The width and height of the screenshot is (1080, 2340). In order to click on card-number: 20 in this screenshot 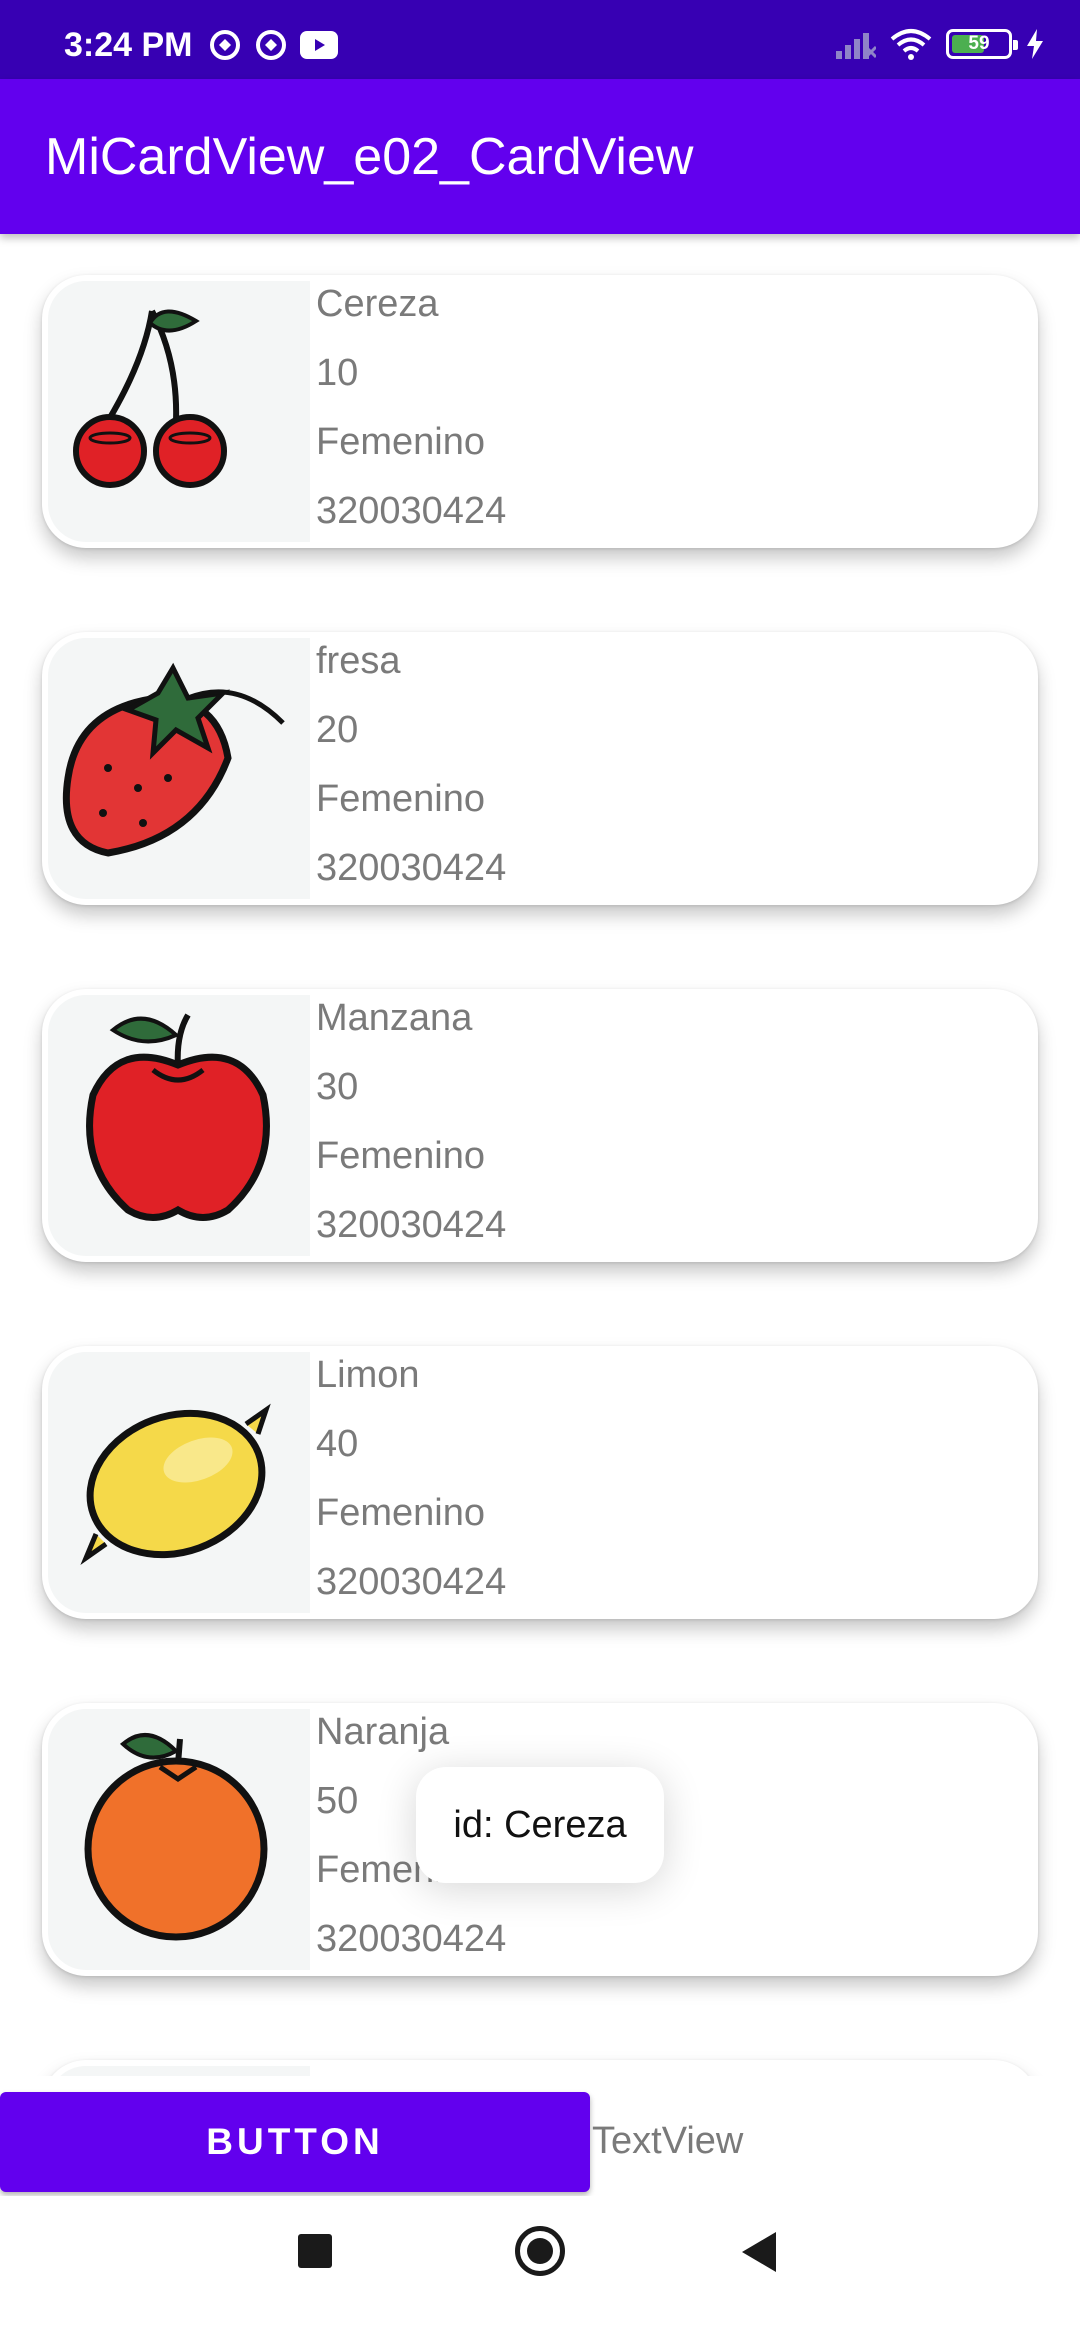, I will do `click(337, 730)`.